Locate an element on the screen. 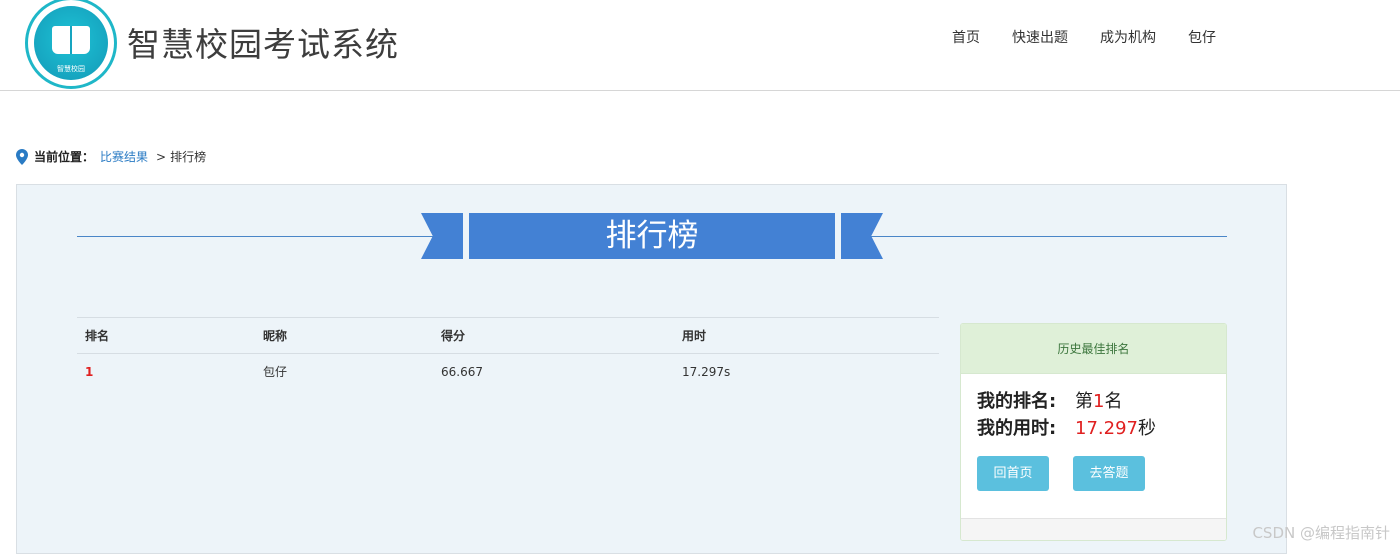 This screenshot has width=1400, height=554. table-row: 1 包仔 66.667 17.297s is located at coordinates (508, 372).